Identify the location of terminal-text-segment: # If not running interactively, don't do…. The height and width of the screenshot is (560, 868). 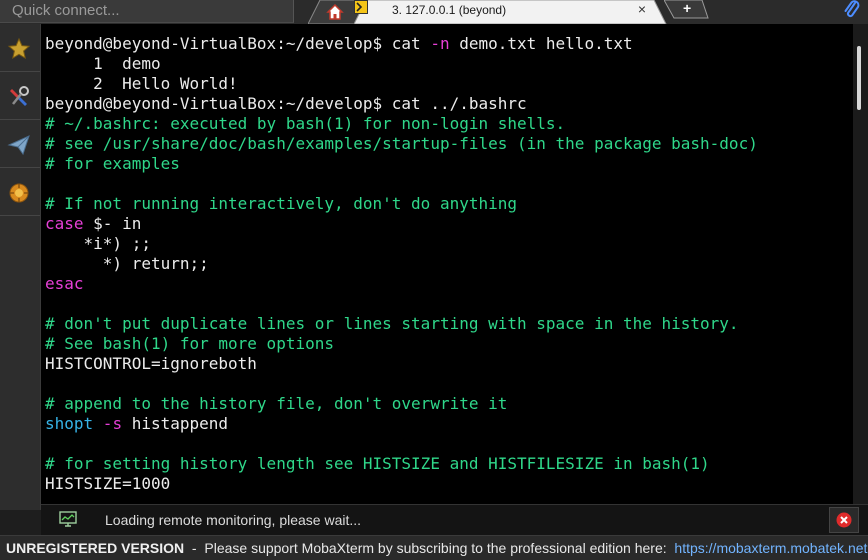
(281, 203).